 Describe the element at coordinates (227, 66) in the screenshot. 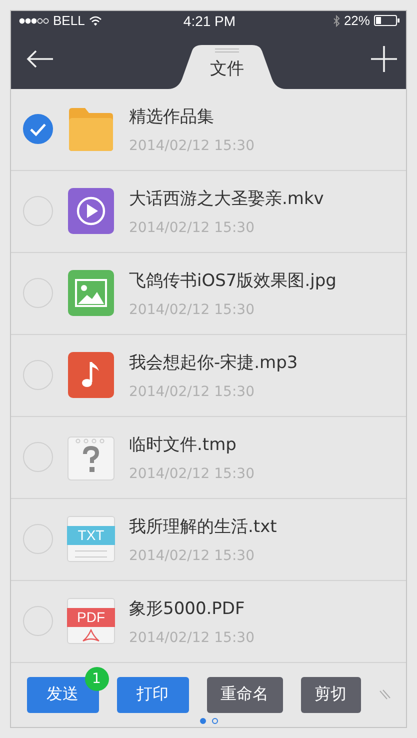

I see `tab: 文件` at that location.